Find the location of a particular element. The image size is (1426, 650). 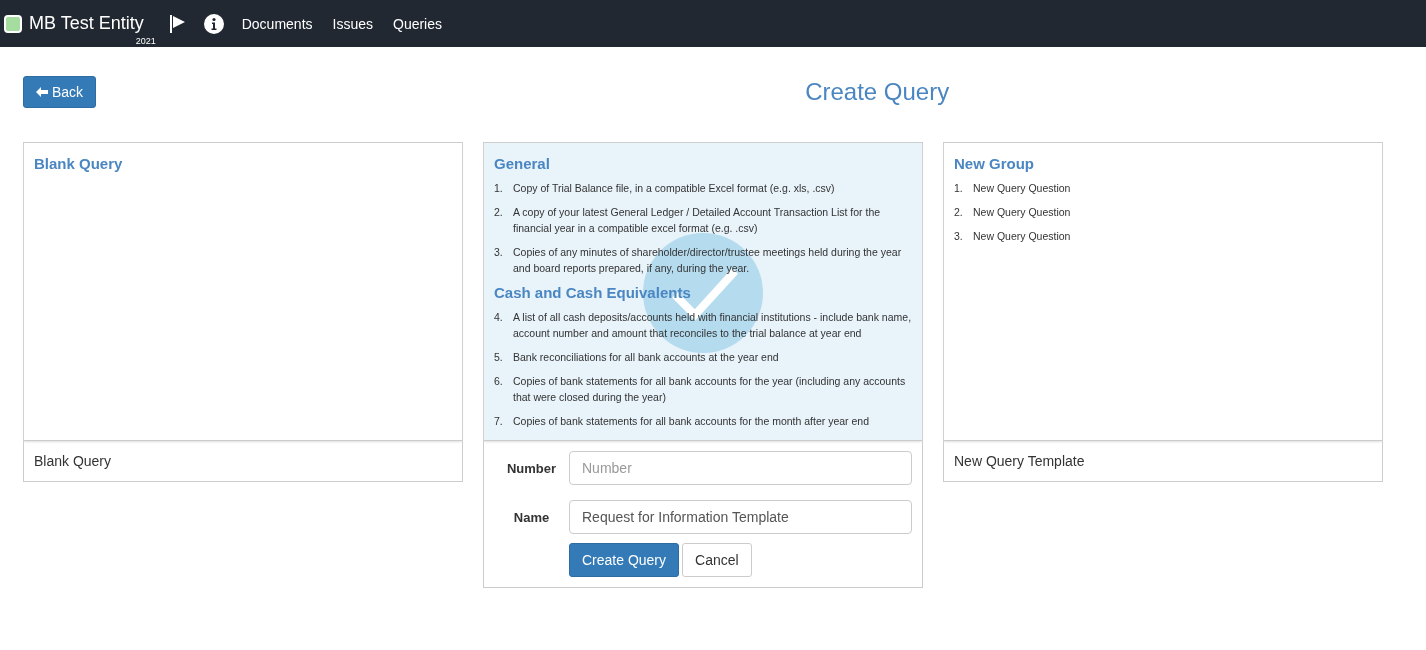

entity-year: 2021 is located at coordinates (145, 41).